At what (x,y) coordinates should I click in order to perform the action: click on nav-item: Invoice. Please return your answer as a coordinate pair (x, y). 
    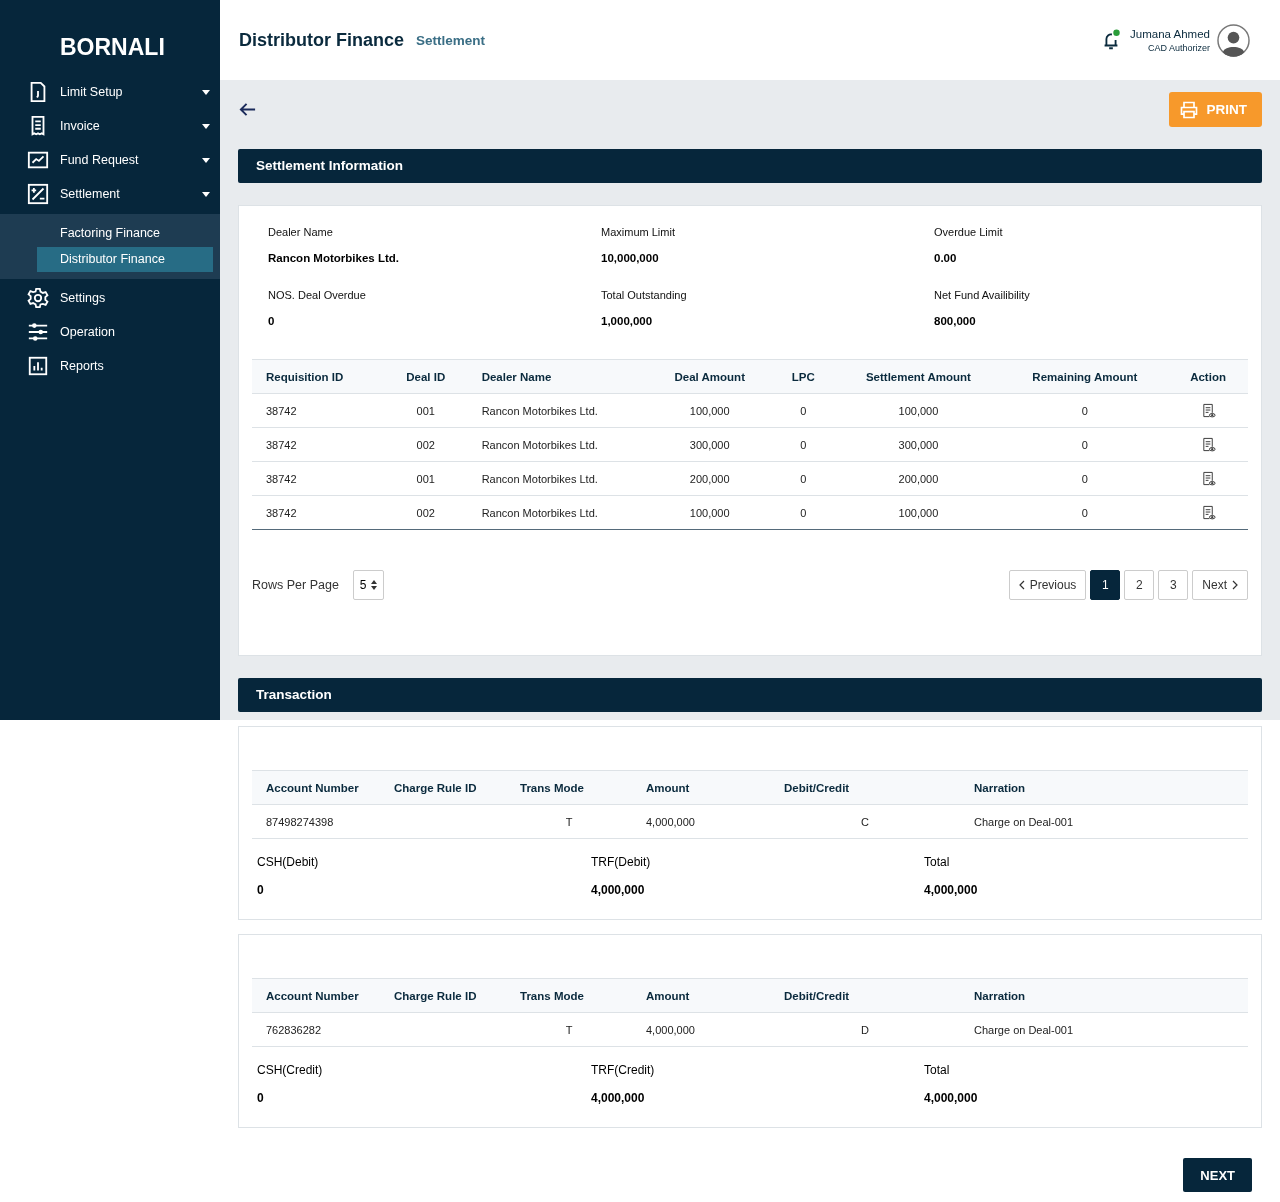
    Looking at the image, I should click on (110, 126).